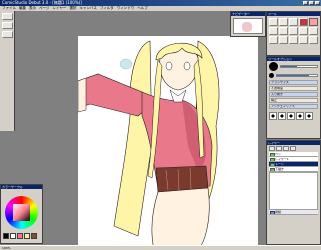  I want to click on layer-toolbar, so click(293, 148).